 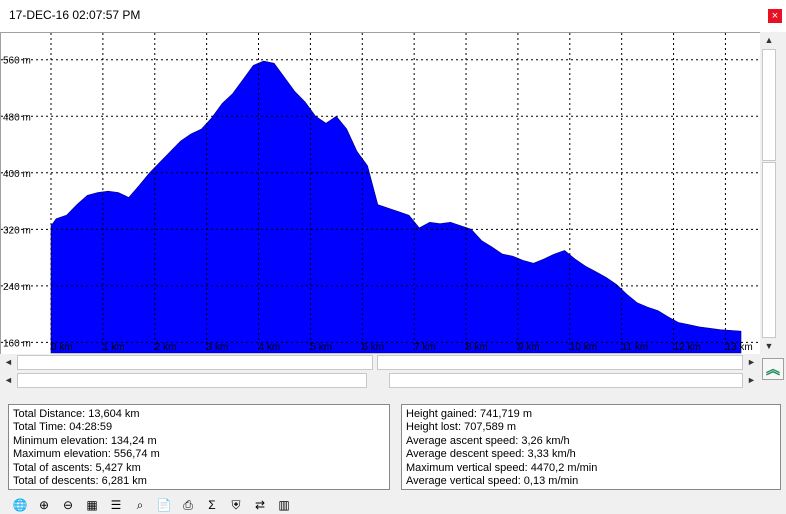 What do you see at coordinates (380, 380) in the screenshot?
I see `horizontal-scrollbar-pan: ◄ ►` at bounding box center [380, 380].